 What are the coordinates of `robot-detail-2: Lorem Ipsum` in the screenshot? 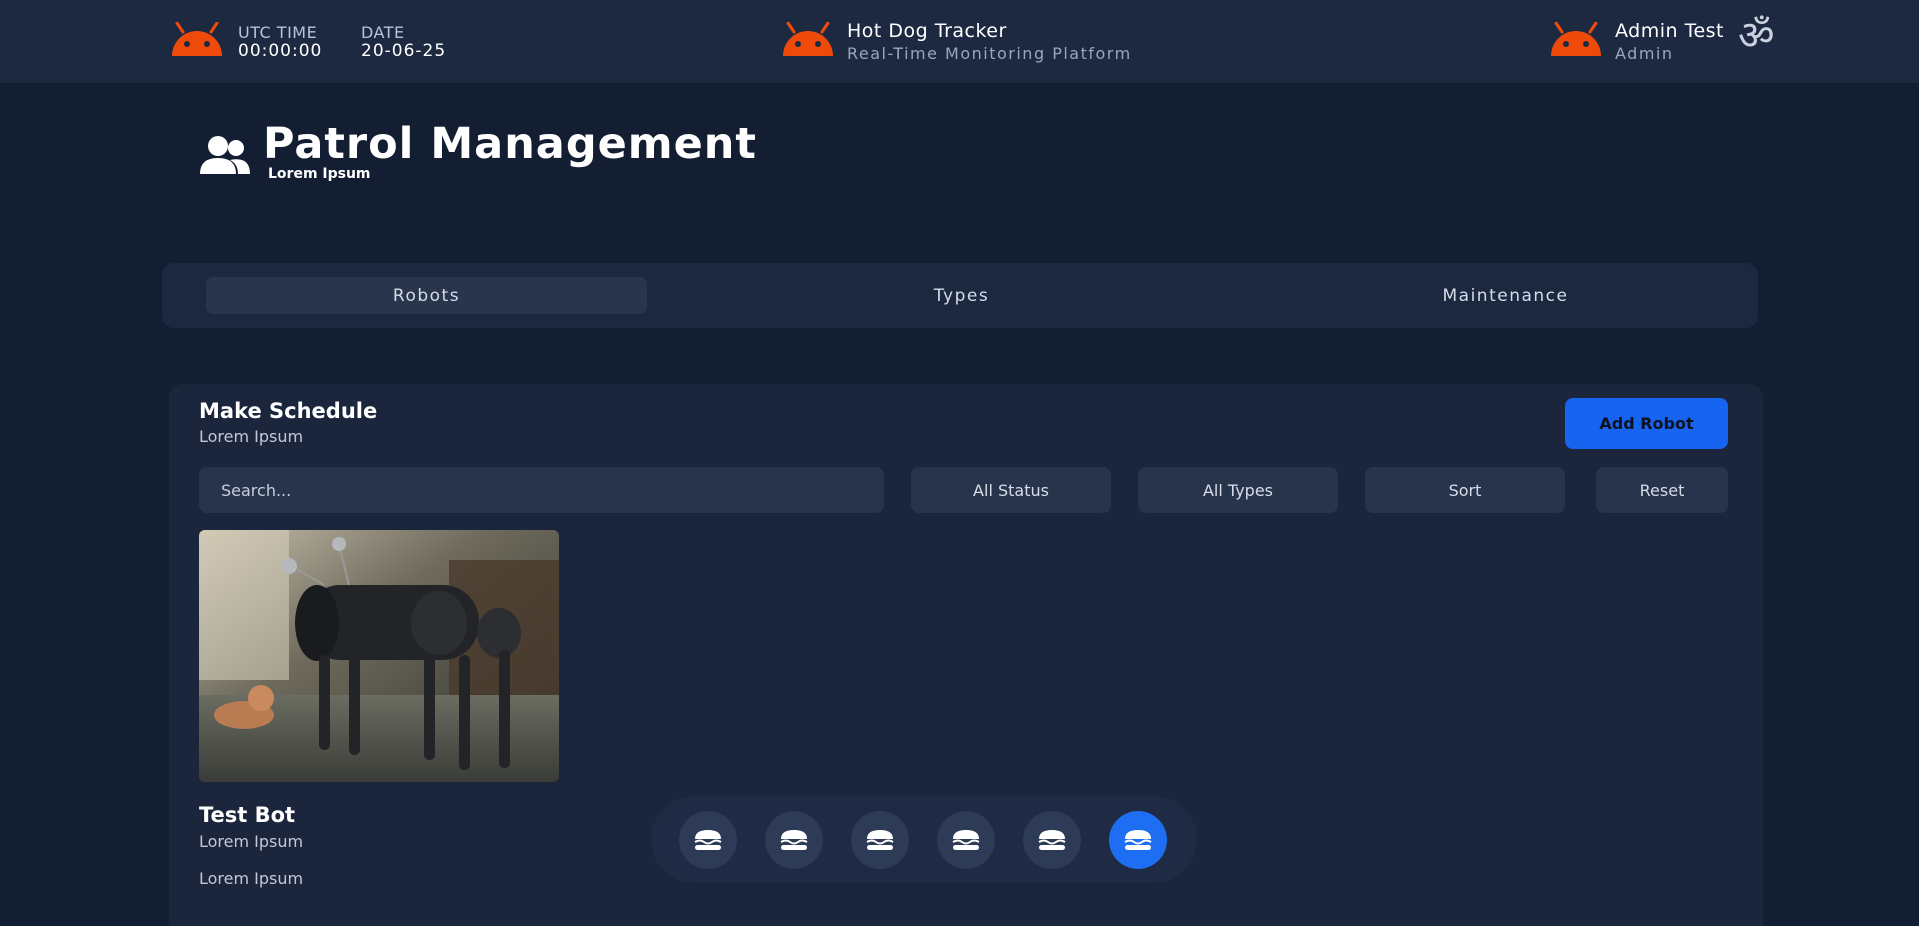 It's located at (251, 878).